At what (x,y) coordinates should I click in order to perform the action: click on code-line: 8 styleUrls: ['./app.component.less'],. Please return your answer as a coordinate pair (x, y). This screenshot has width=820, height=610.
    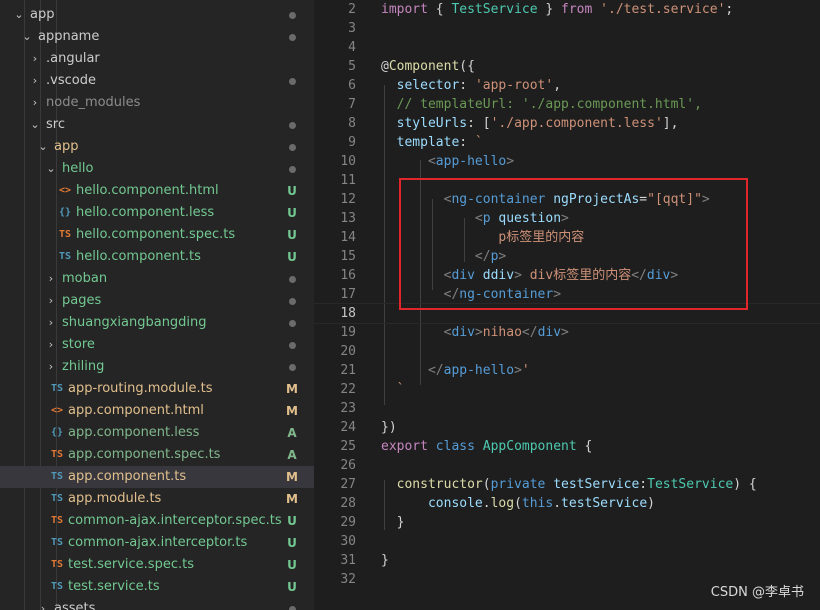
    Looking at the image, I should click on (567, 123).